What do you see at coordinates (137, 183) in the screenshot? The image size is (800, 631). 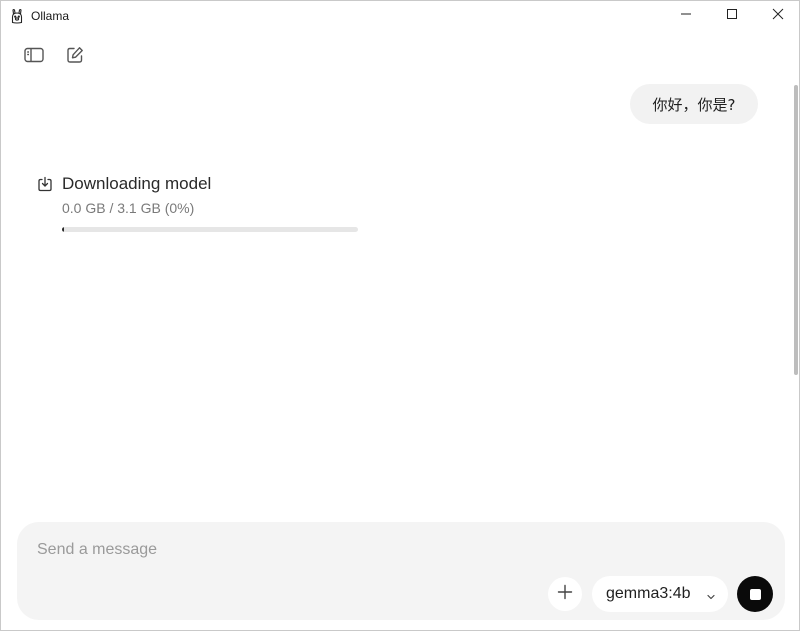 I see `download-title: Downloading model` at bounding box center [137, 183].